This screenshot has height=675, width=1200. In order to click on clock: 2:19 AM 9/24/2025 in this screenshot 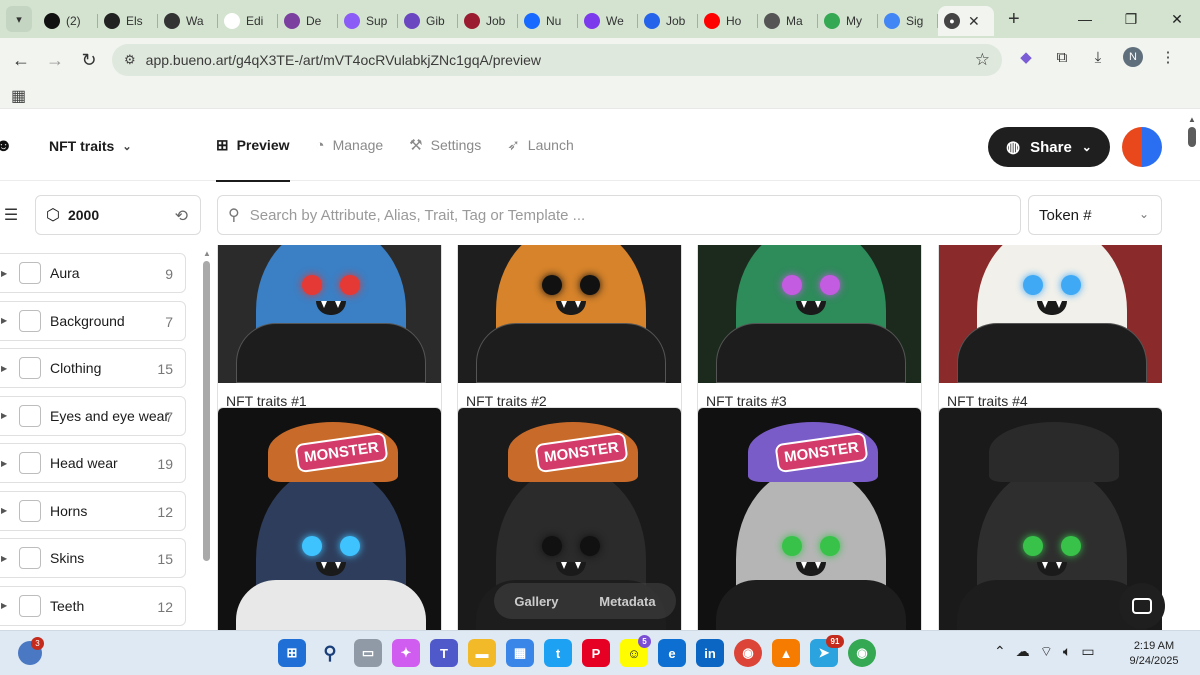, I will do `click(1154, 654)`.